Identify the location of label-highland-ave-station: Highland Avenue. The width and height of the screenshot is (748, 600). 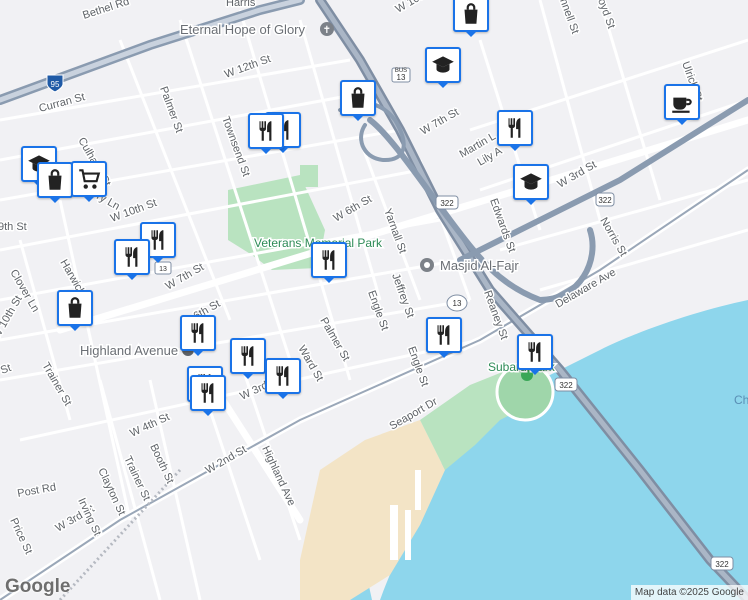
(129, 350).